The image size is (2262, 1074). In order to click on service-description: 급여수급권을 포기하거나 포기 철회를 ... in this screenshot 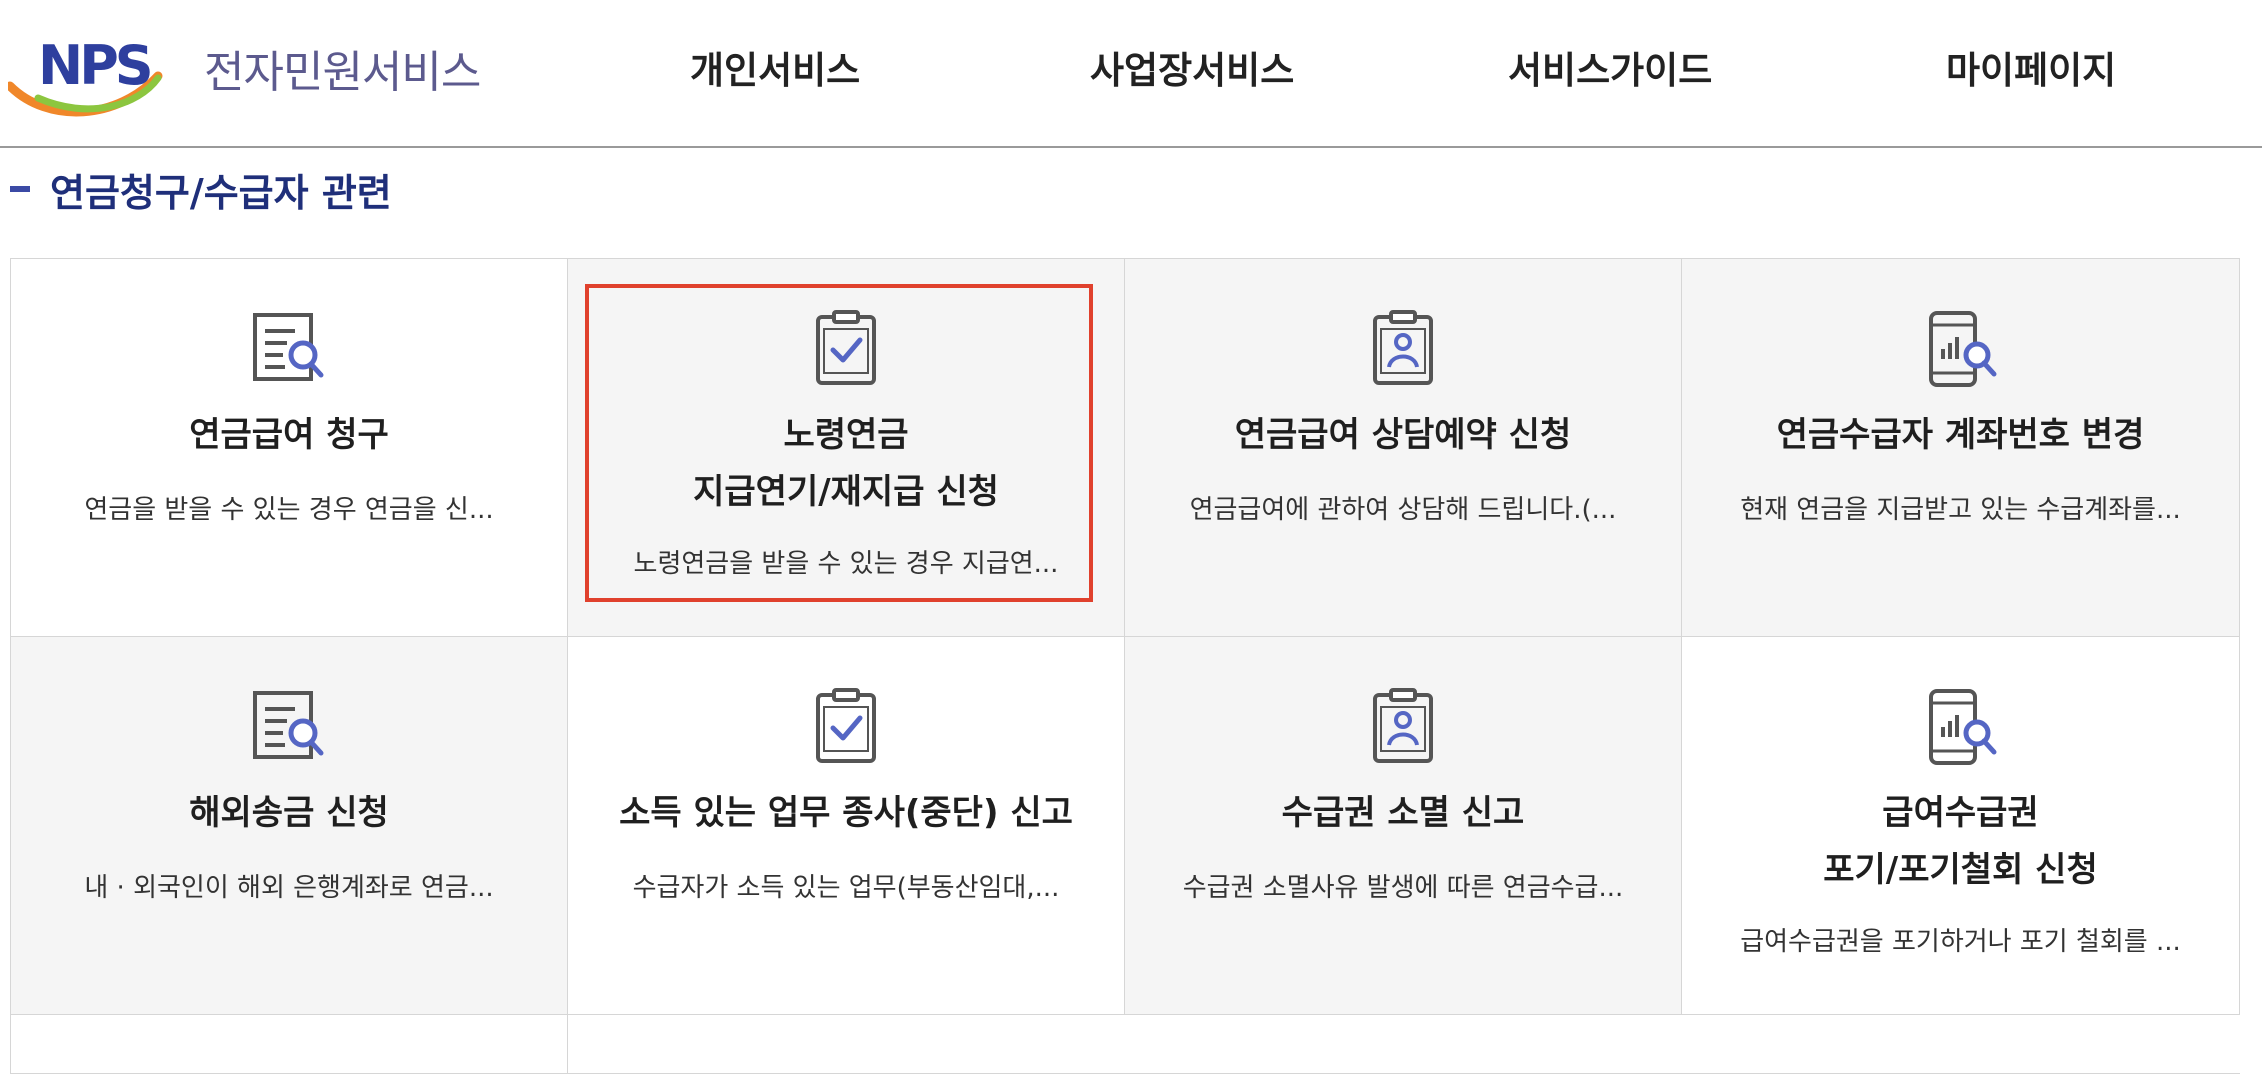, I will do `click(1960, 942)`.